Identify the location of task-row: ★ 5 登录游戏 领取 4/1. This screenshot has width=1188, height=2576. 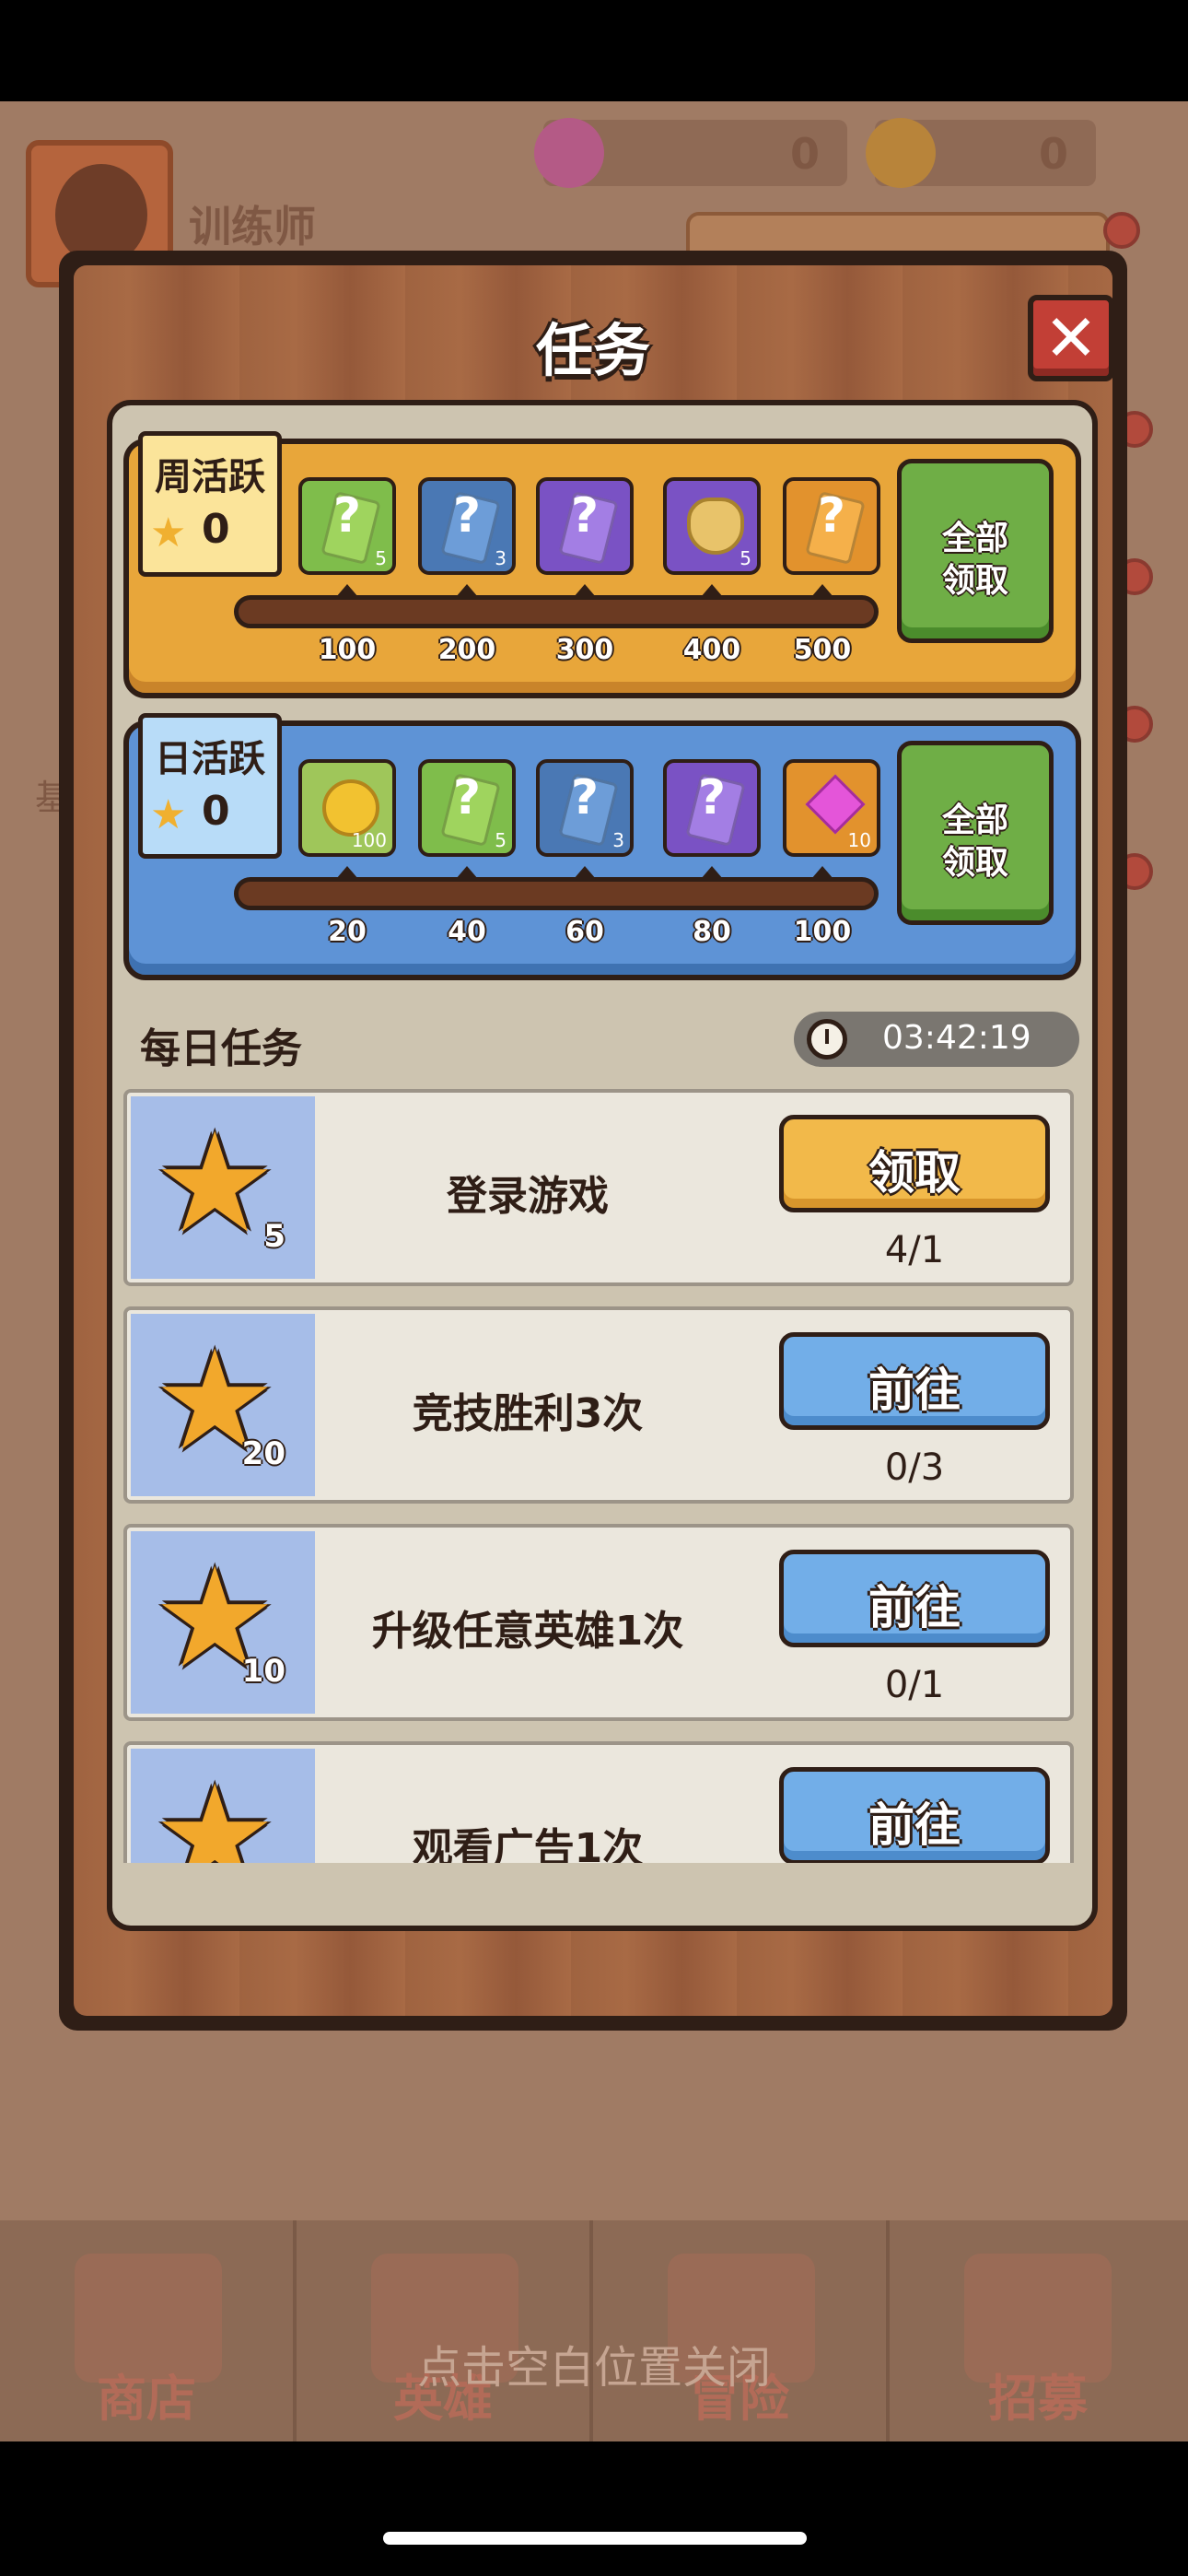
(598, 1187).